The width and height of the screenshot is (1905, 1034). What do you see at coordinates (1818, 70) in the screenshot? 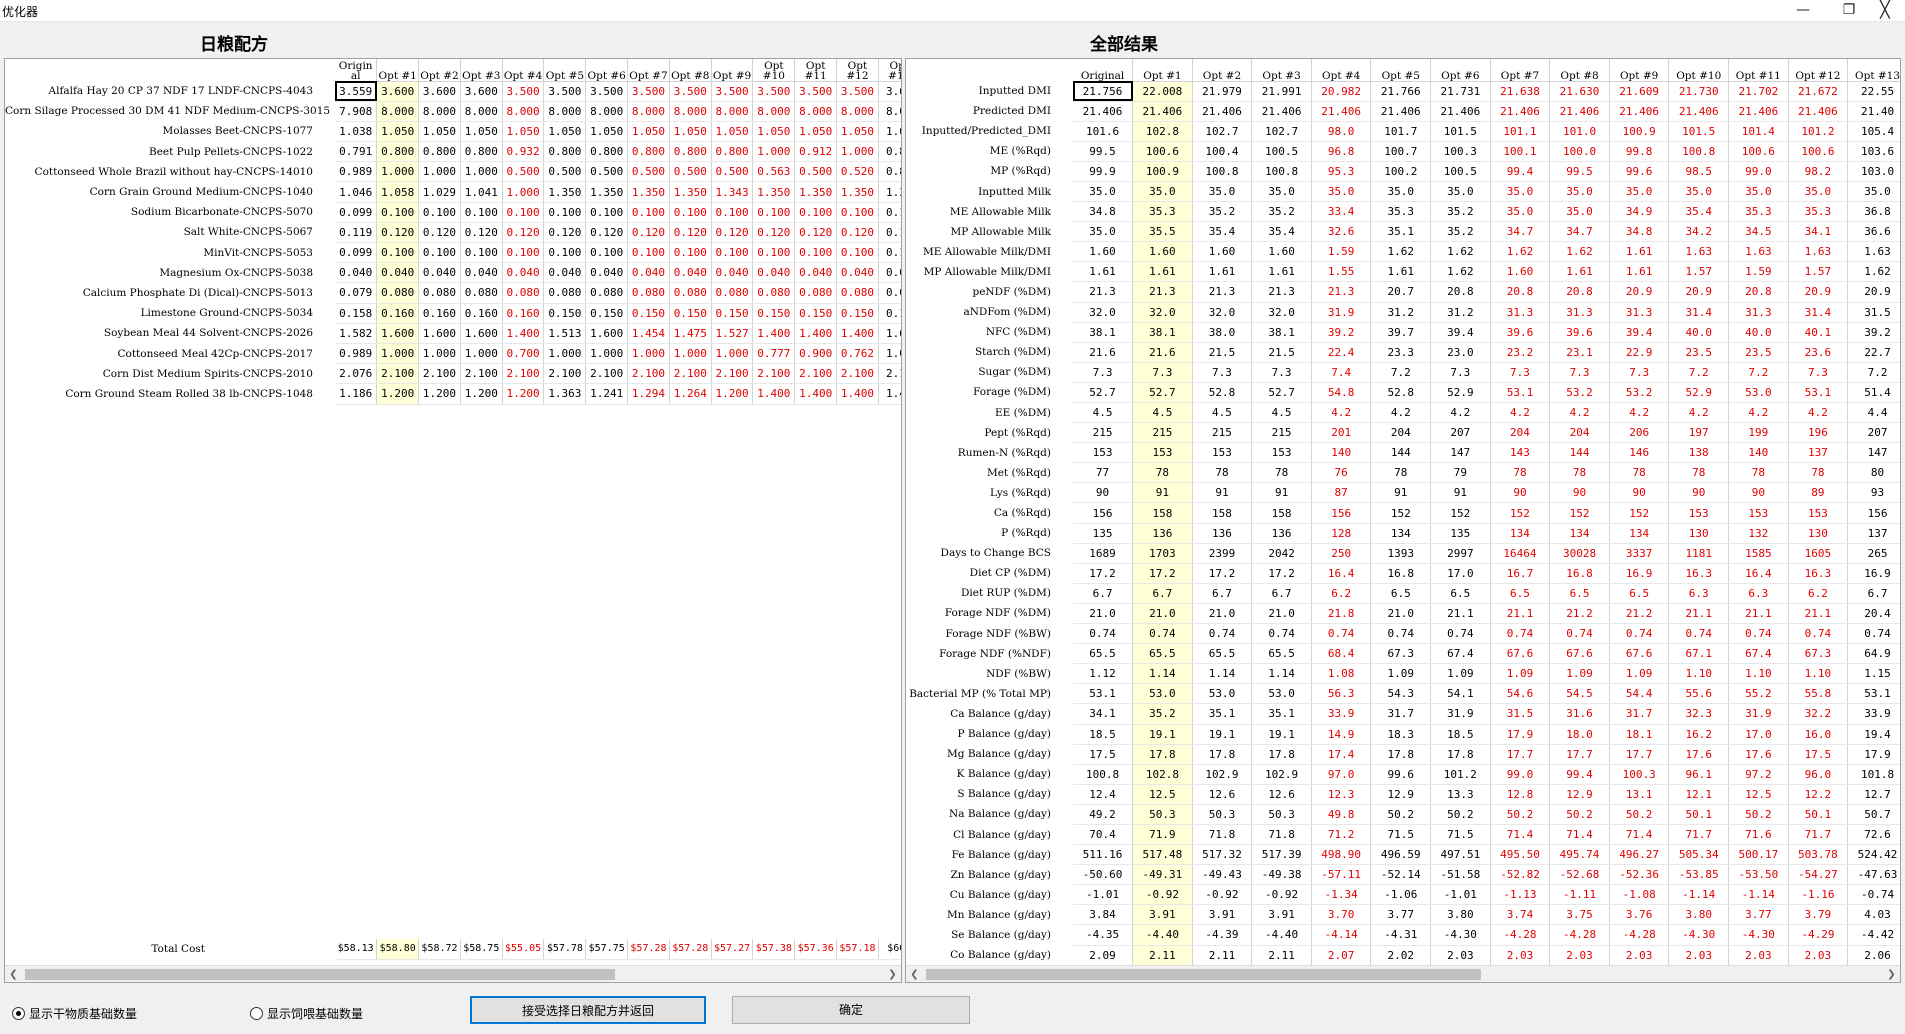
I see `column-header: Opt #12` at bounding box center [1818, 70].